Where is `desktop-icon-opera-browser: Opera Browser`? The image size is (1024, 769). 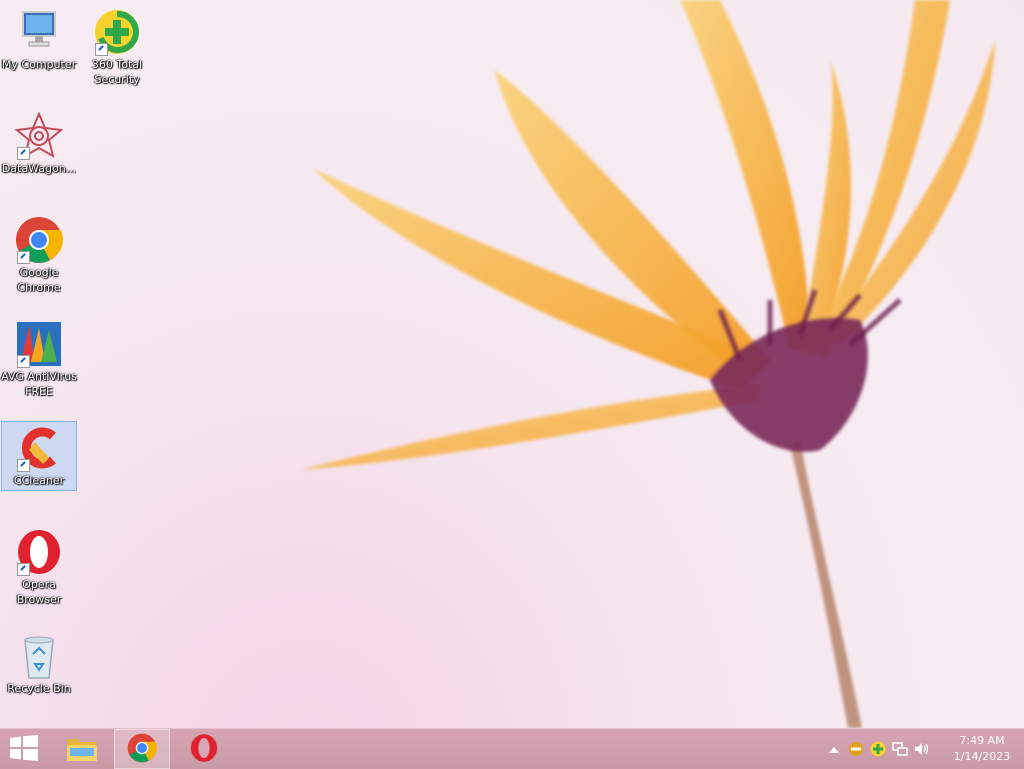 desktop-icon-opera-browser: Opera Browser is located at coordinates (39, 566).